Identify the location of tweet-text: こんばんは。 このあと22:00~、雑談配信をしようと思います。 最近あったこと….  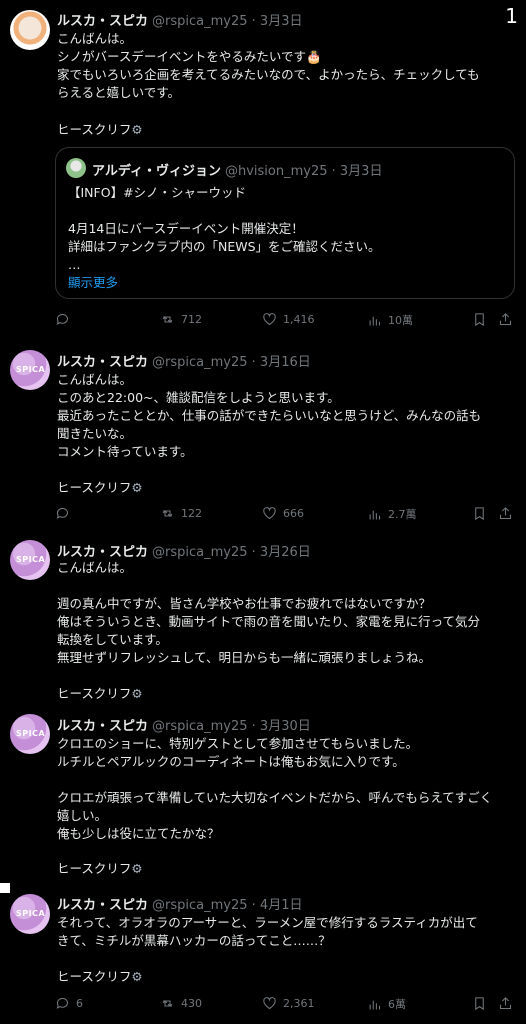
(269, 415).